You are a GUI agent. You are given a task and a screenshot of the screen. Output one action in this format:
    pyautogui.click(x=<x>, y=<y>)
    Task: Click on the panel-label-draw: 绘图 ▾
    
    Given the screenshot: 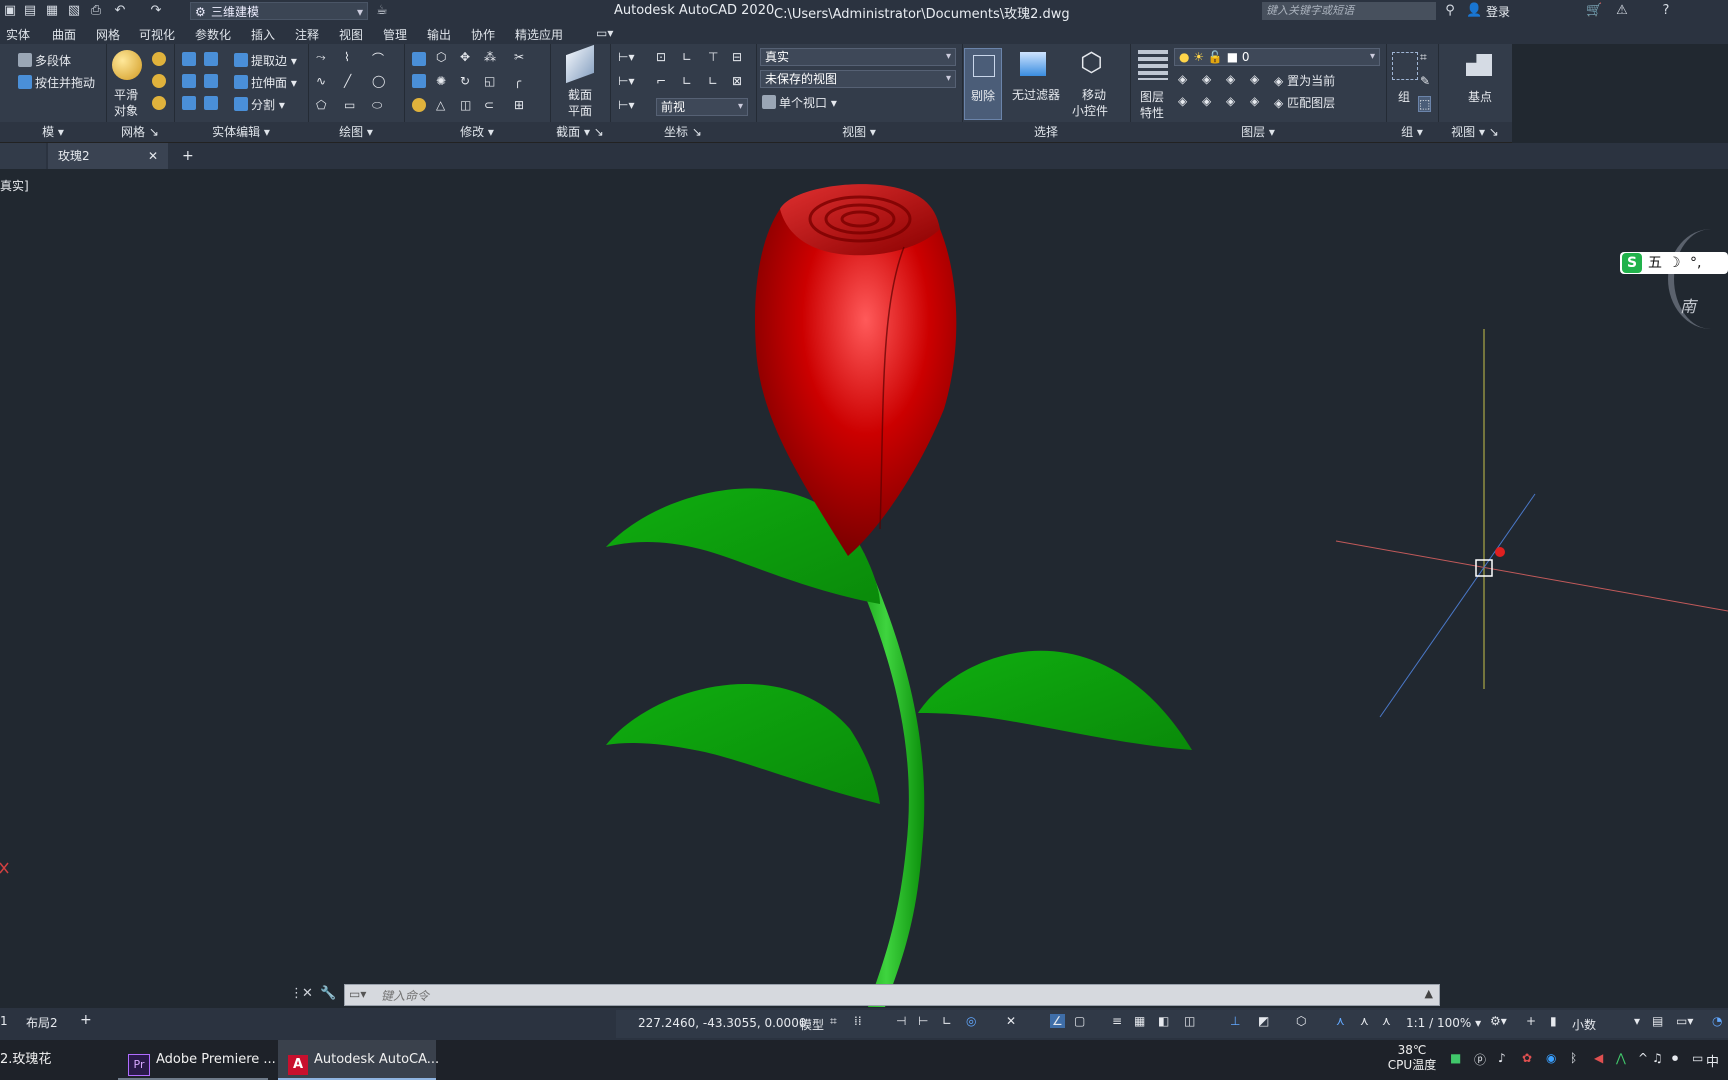 What is the action you would take?
    pyautogui.click(x=356, y=132)
    